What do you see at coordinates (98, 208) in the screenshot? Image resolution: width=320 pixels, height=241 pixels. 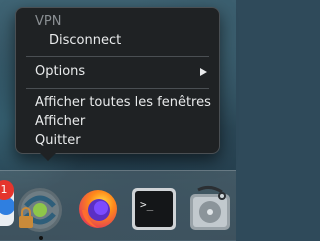 I see `firefox-icon` at bounding box center [98, 208].